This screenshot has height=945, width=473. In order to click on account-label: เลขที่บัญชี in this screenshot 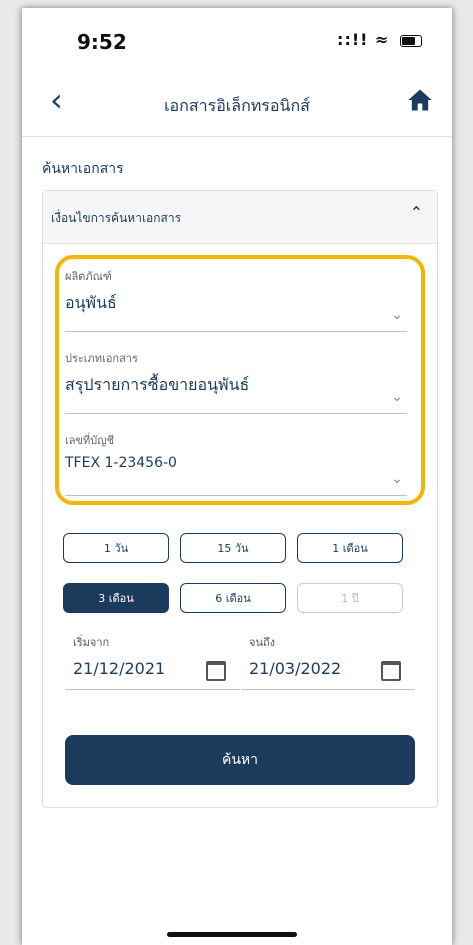, I will do `click(90, 440)`.